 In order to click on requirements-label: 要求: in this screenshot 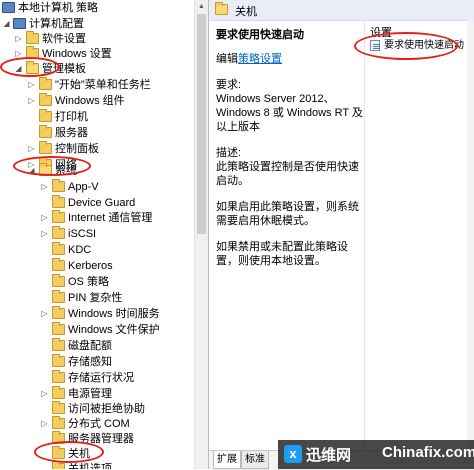, I will do `click(229, 85)`.